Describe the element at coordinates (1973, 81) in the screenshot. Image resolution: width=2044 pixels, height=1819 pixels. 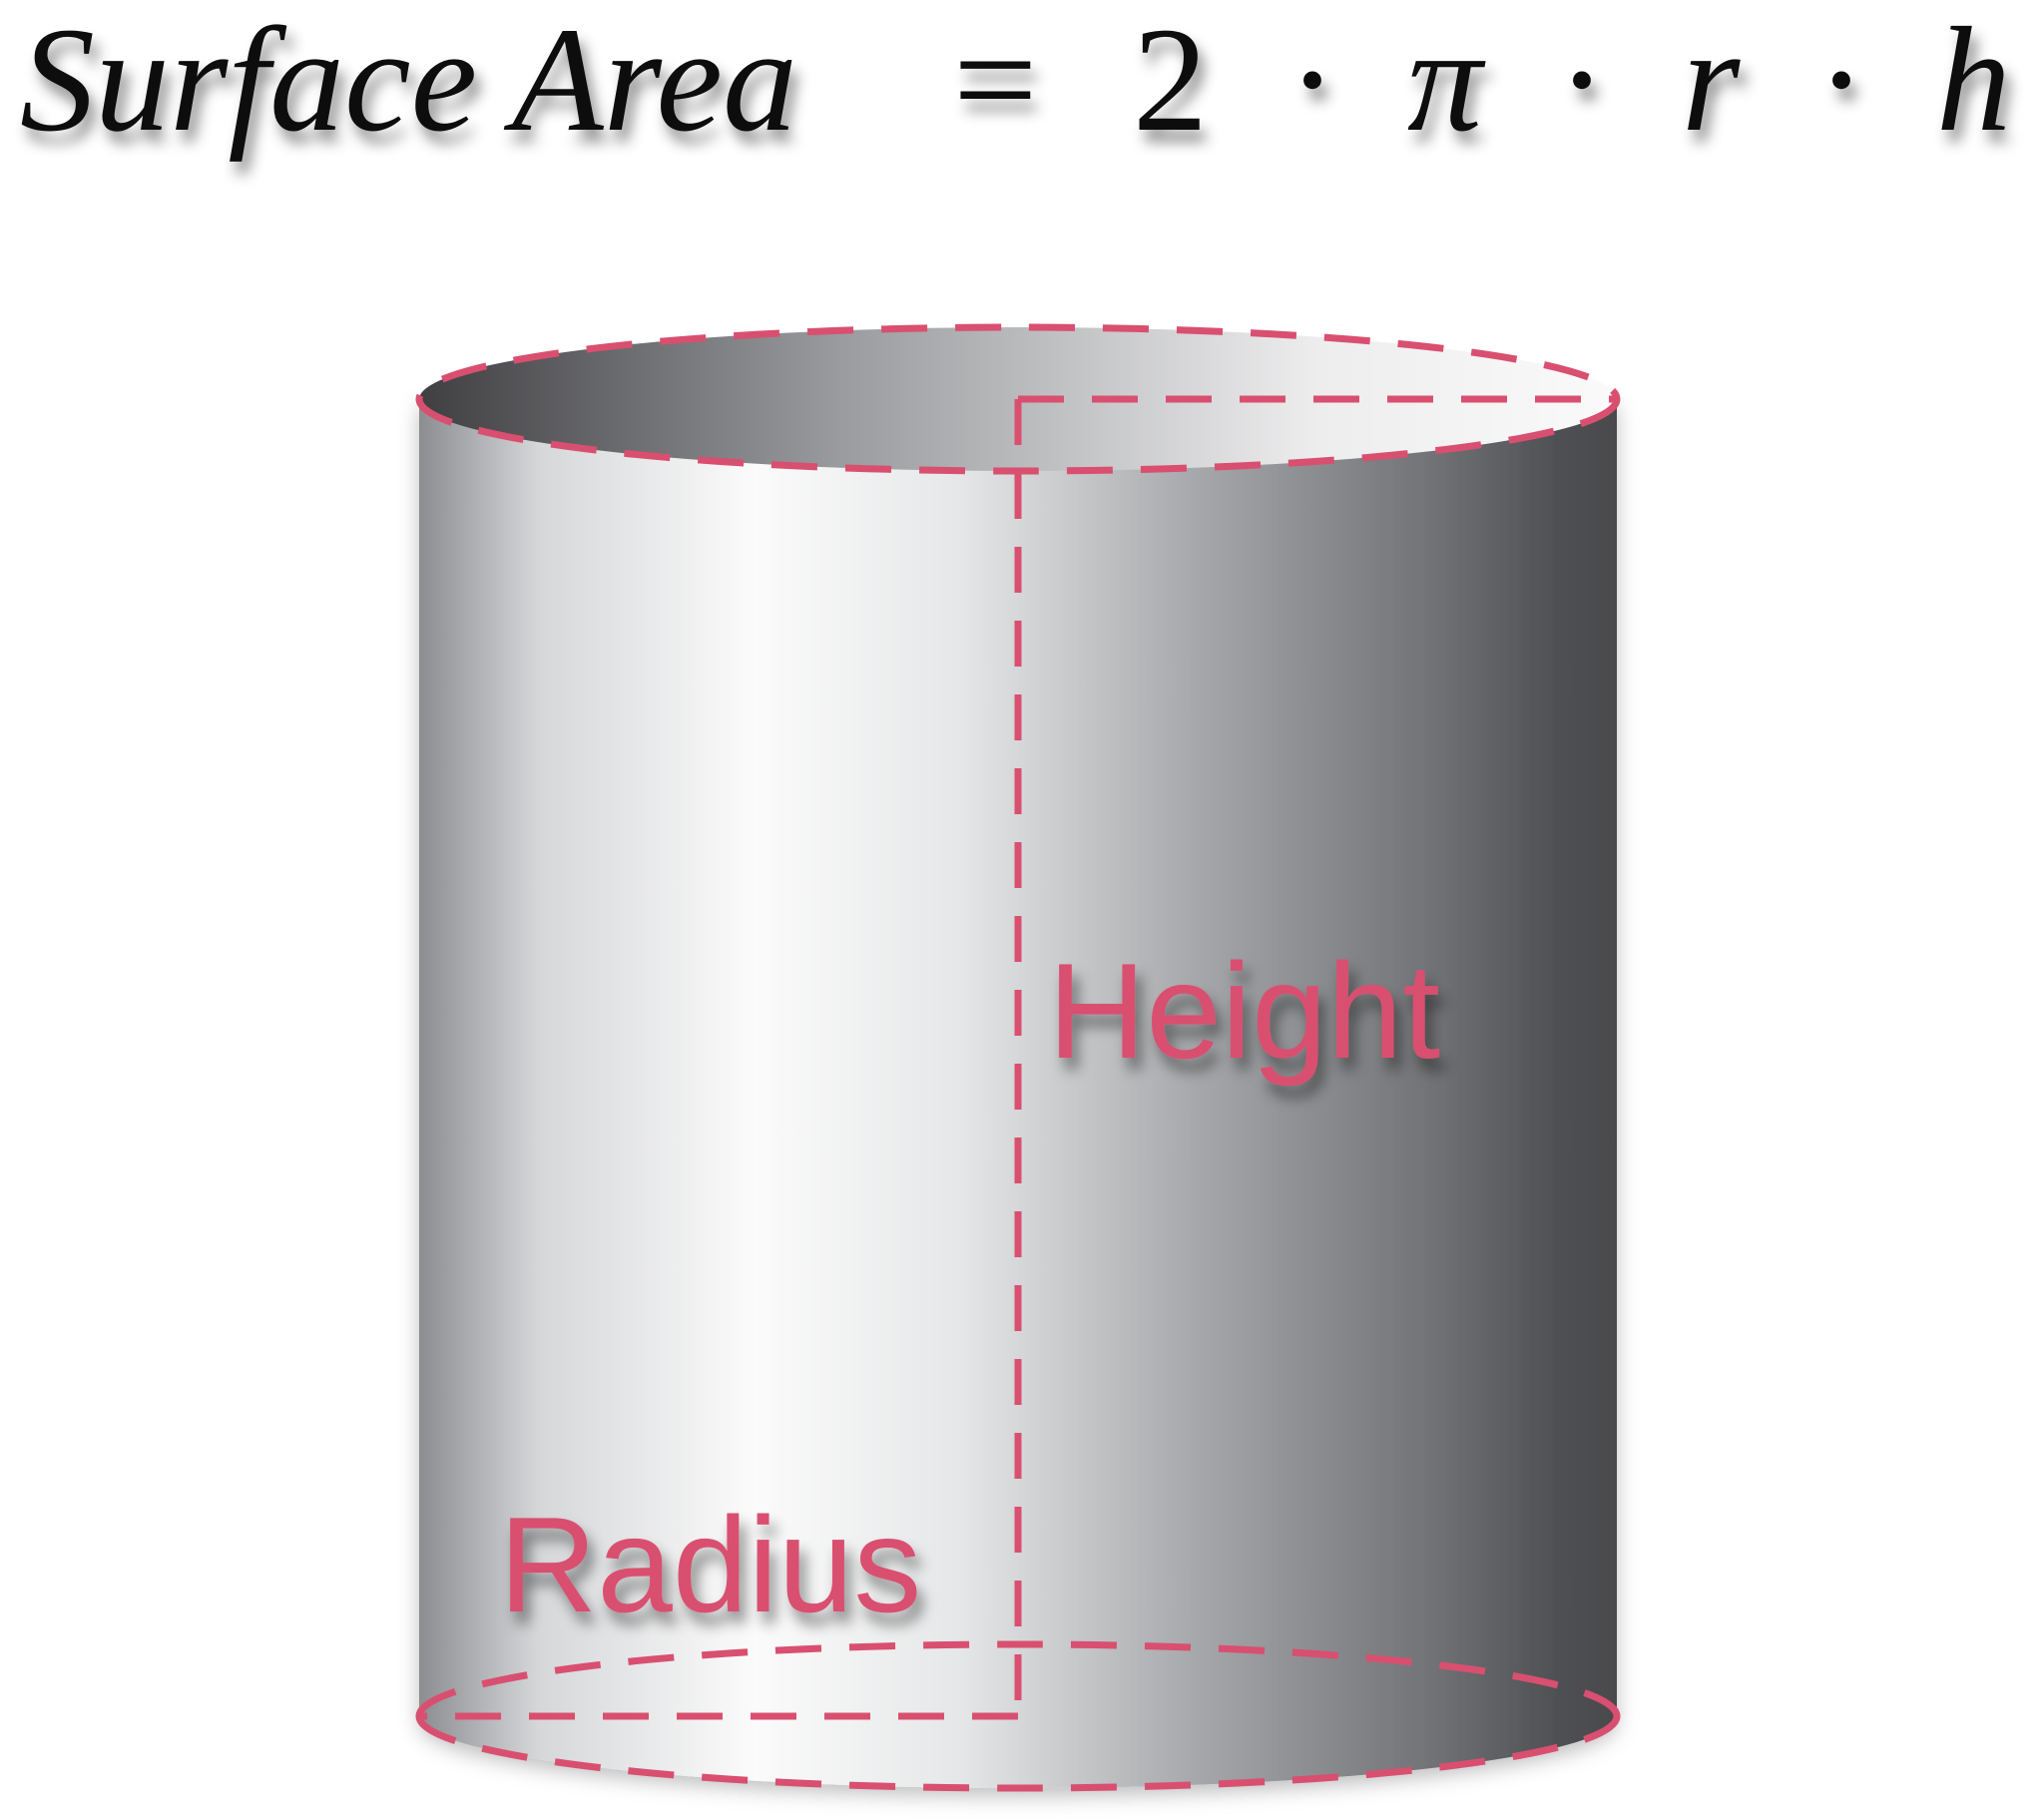
I see `formula-term-h: h` at that location.